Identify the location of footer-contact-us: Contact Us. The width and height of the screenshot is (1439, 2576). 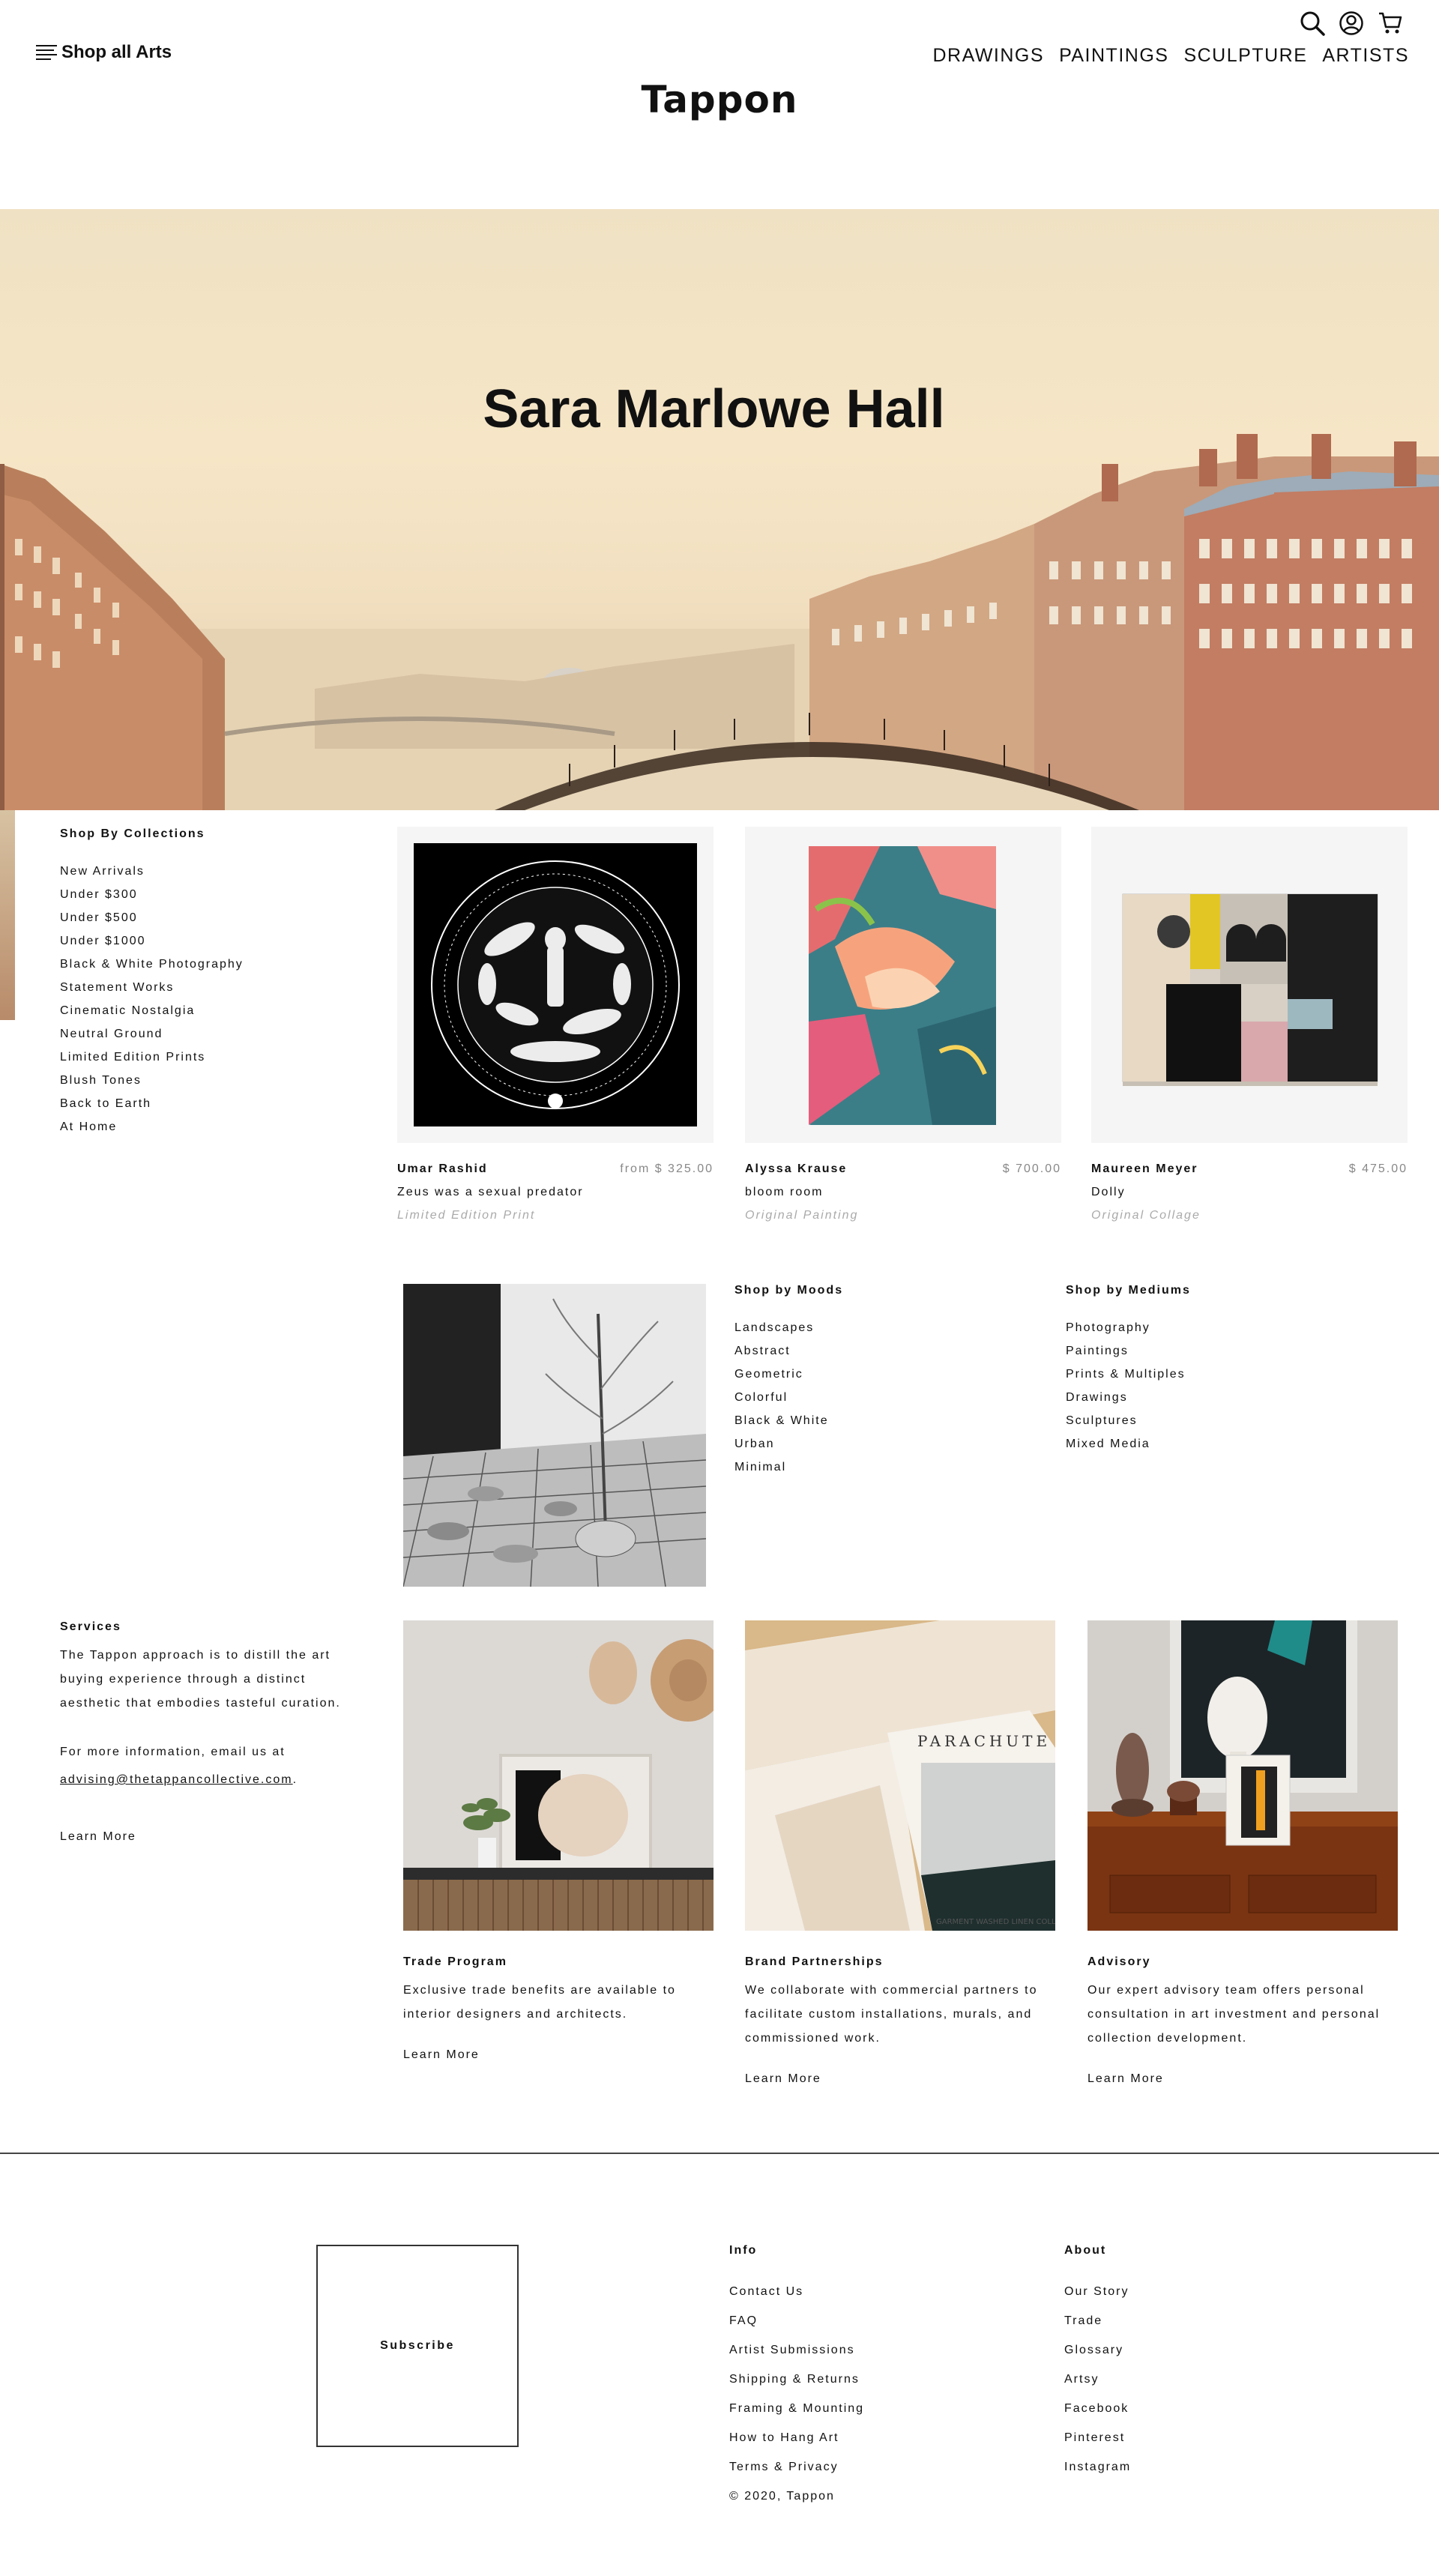
(766, 2292).